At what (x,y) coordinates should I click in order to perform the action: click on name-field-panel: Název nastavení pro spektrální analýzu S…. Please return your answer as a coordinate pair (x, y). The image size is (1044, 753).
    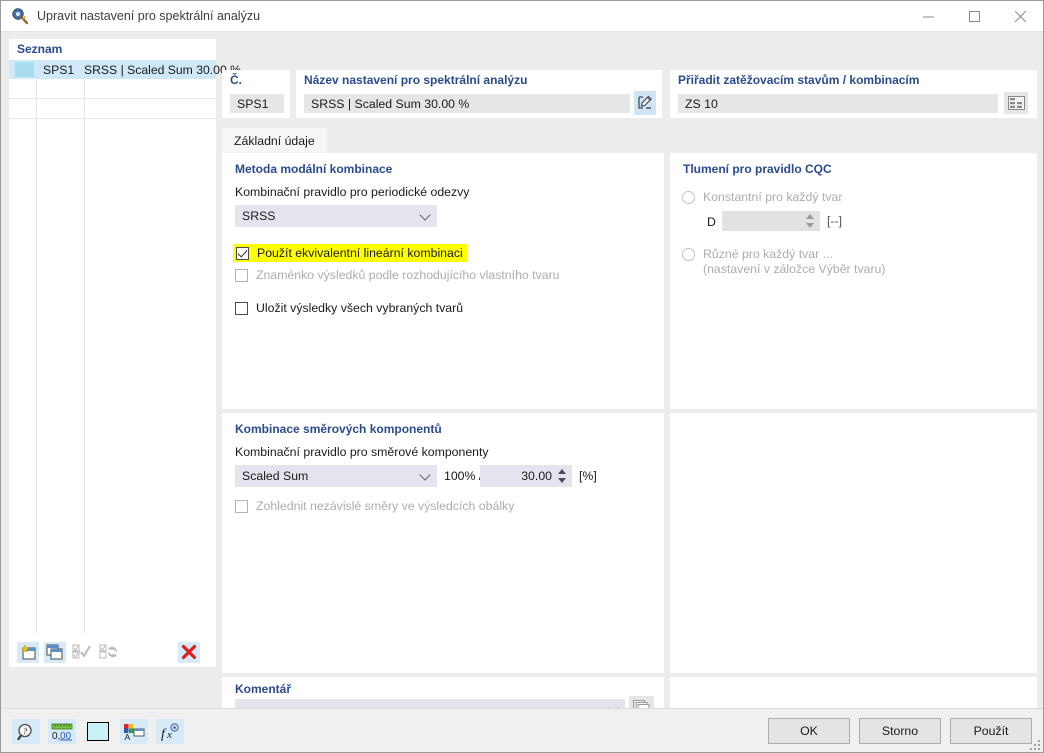
    Looking at the image, I should click on (479, 94).